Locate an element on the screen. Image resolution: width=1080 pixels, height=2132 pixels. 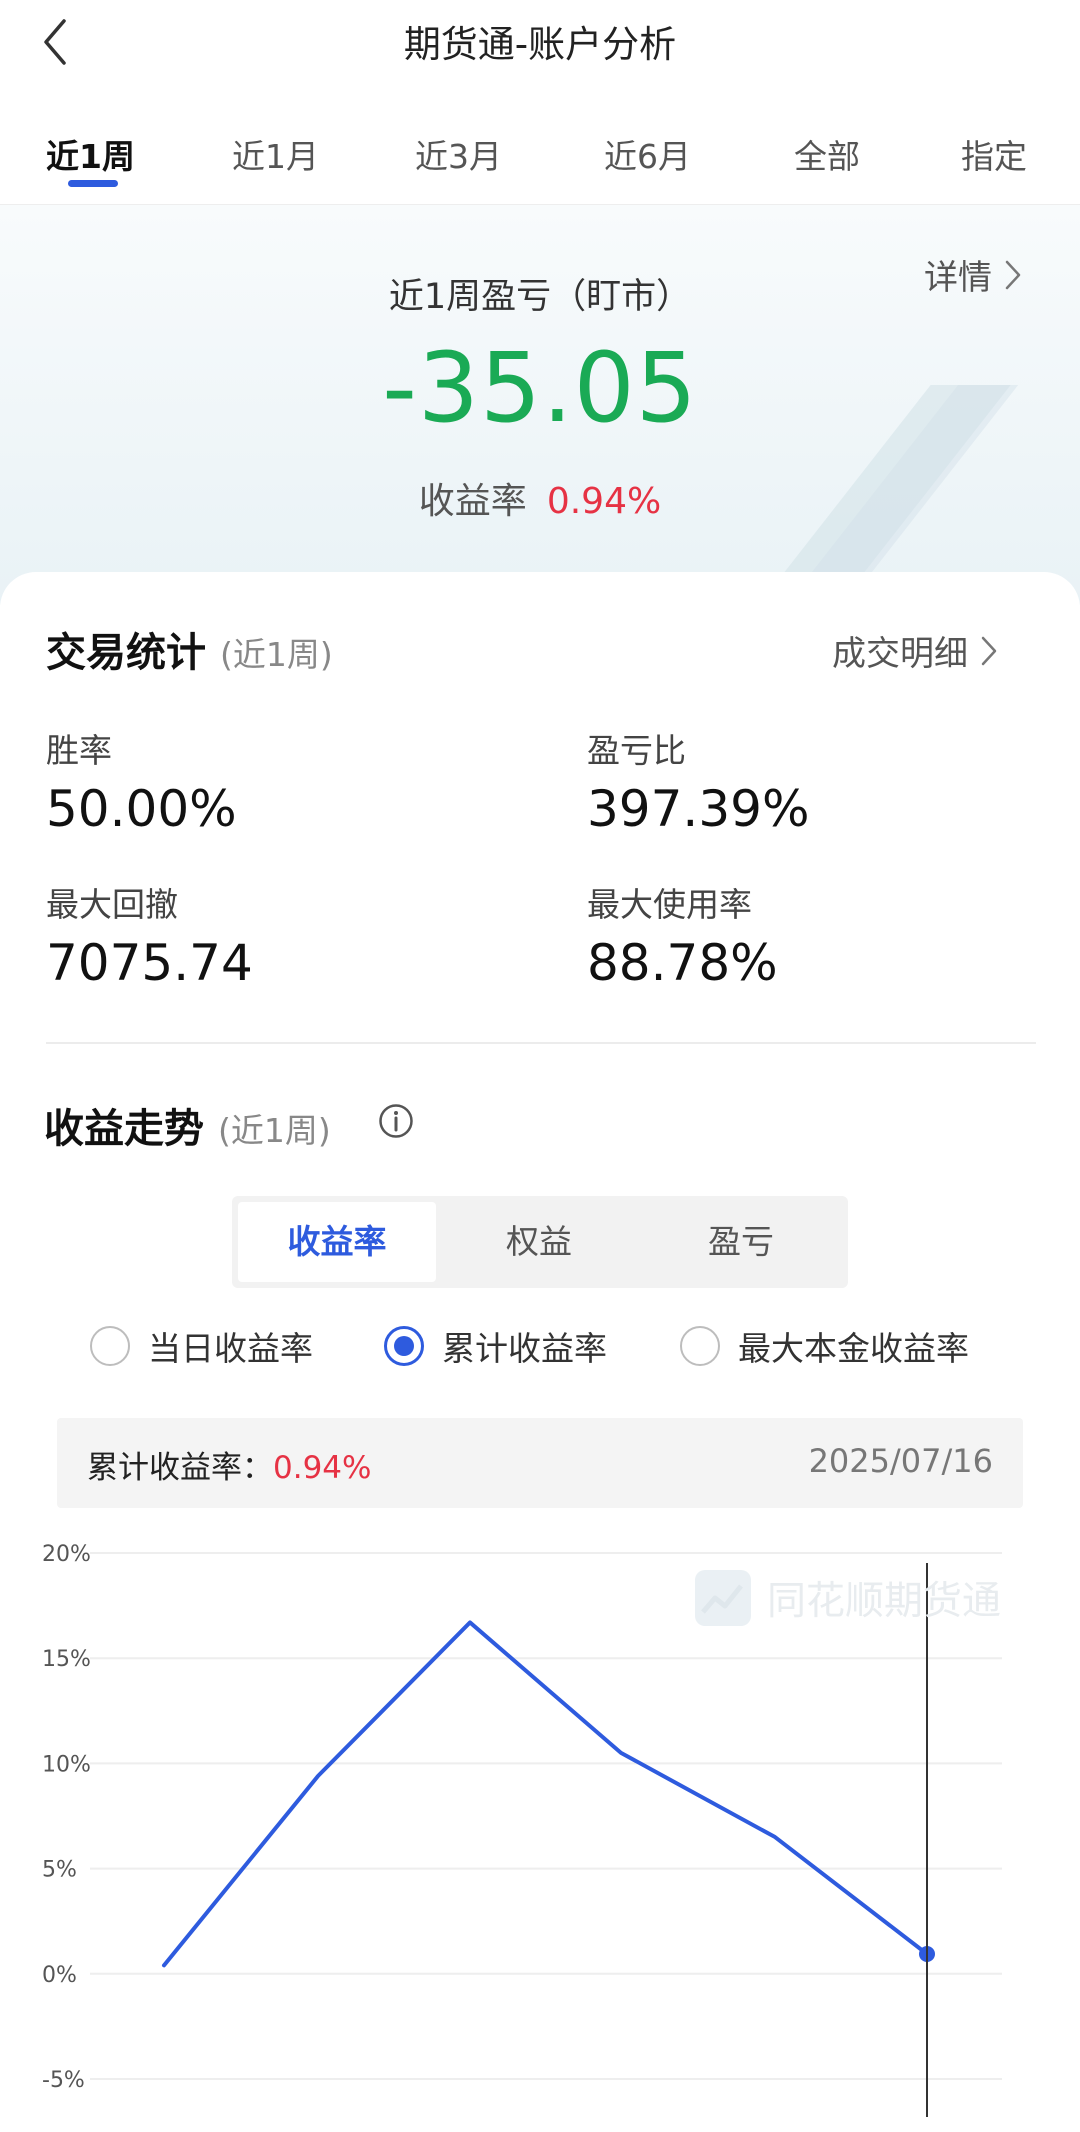
y-axis-ticks: 20% 15% 10% 5% 0% -5% is located at coordinates (66, 1817).